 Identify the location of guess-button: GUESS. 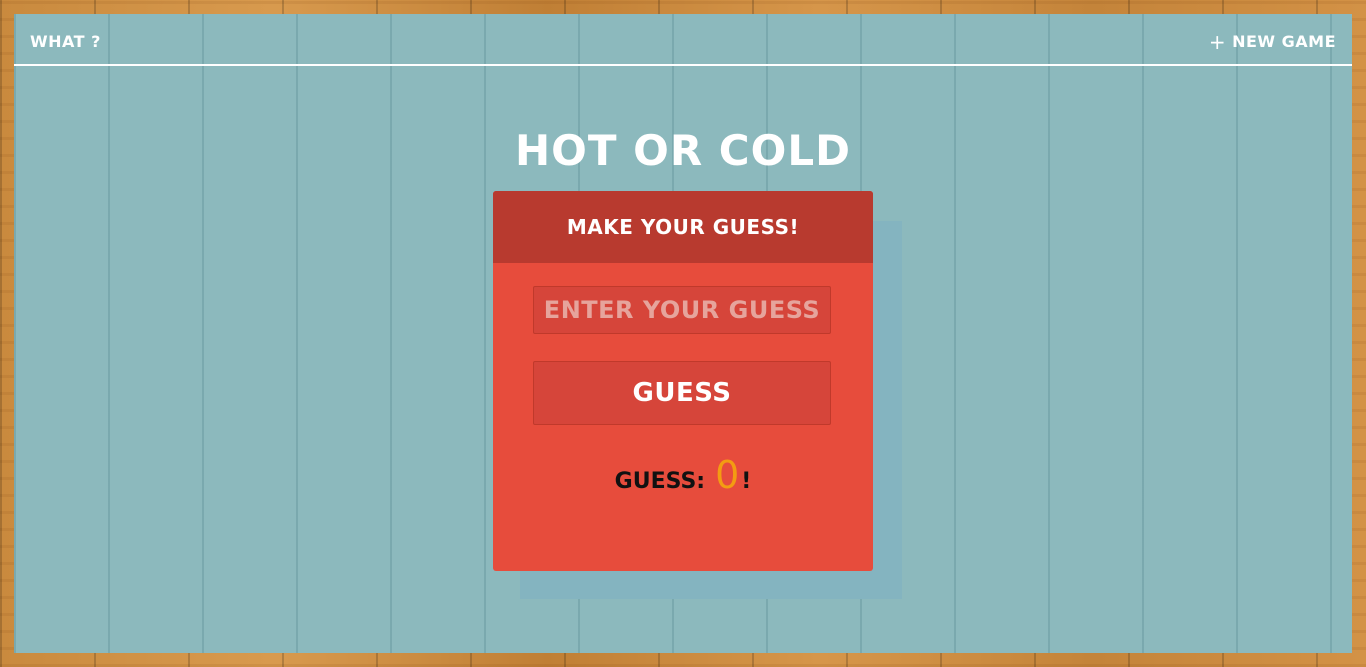
(682, 393).